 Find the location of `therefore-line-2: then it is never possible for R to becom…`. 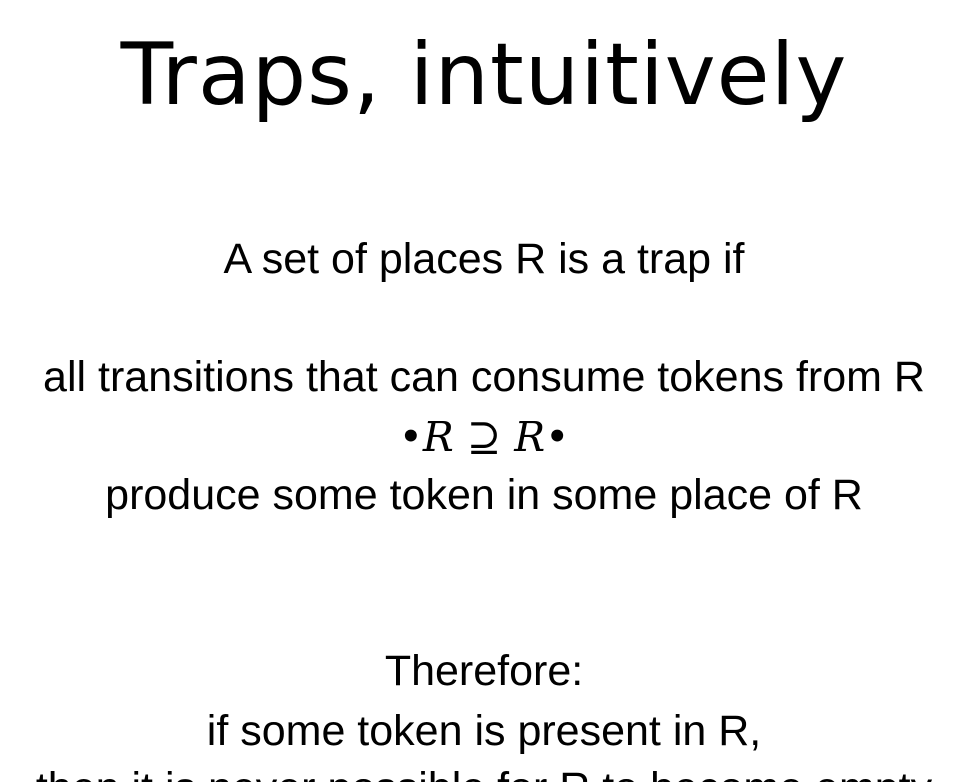

therefore-line-2: then it is never possible for R to becom… is located at coordinates (484, 772).